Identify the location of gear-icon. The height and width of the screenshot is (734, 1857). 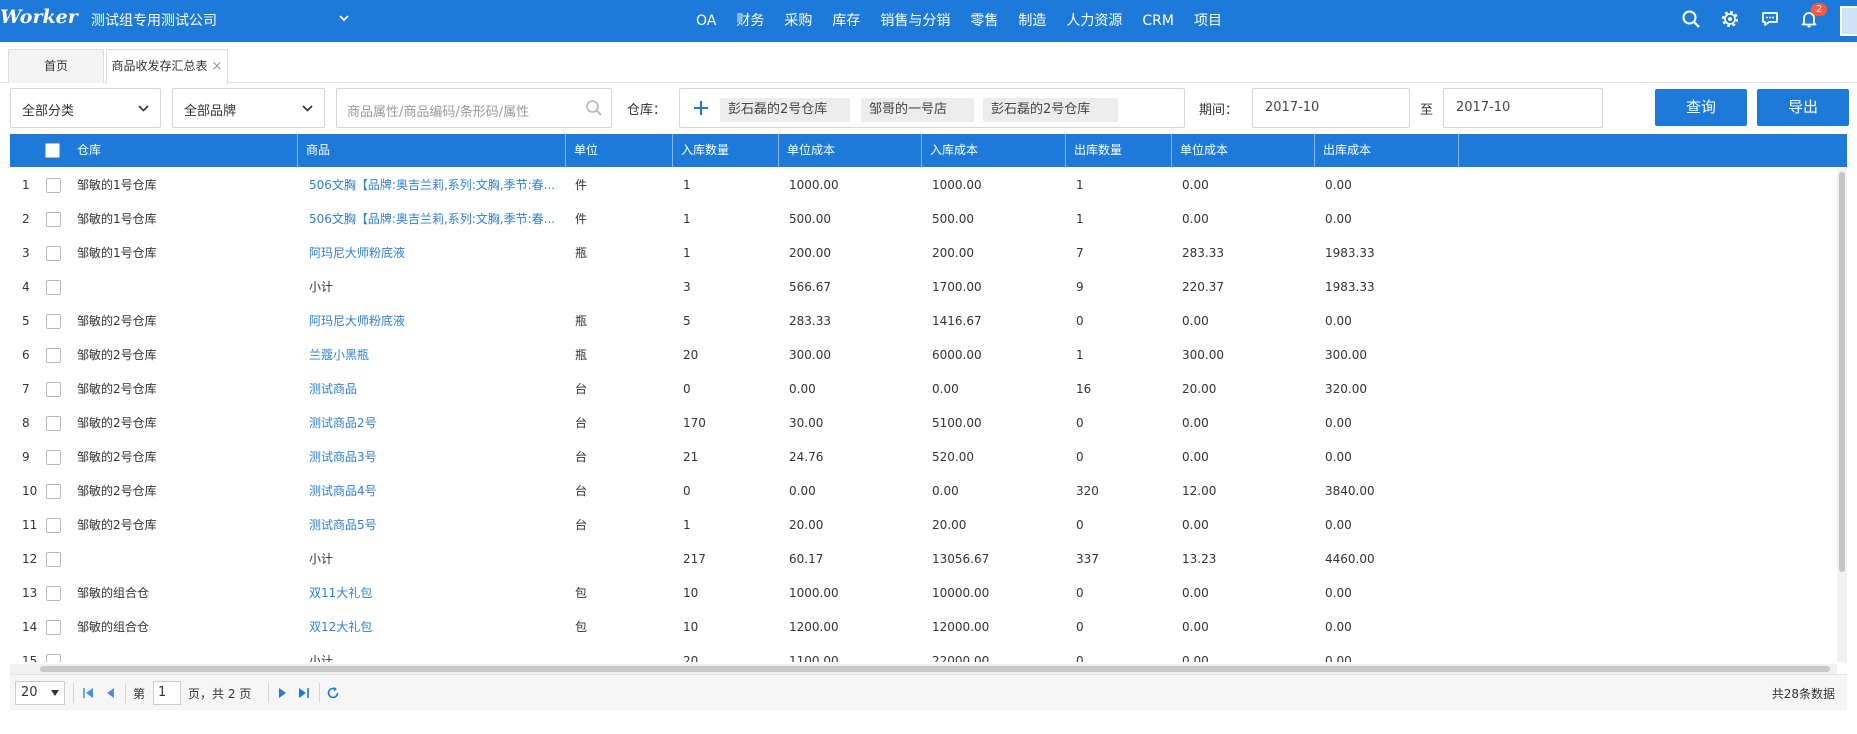
(1730, 19).